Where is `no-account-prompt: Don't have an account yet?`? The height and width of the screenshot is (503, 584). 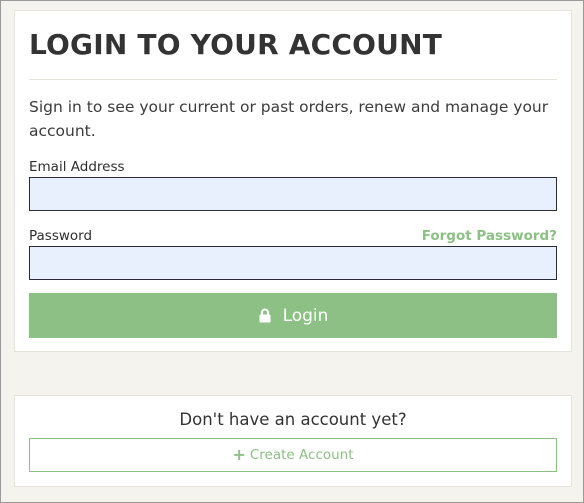
no-account-prompt: Don't have an account yet? is located at coordinates (293, 419).